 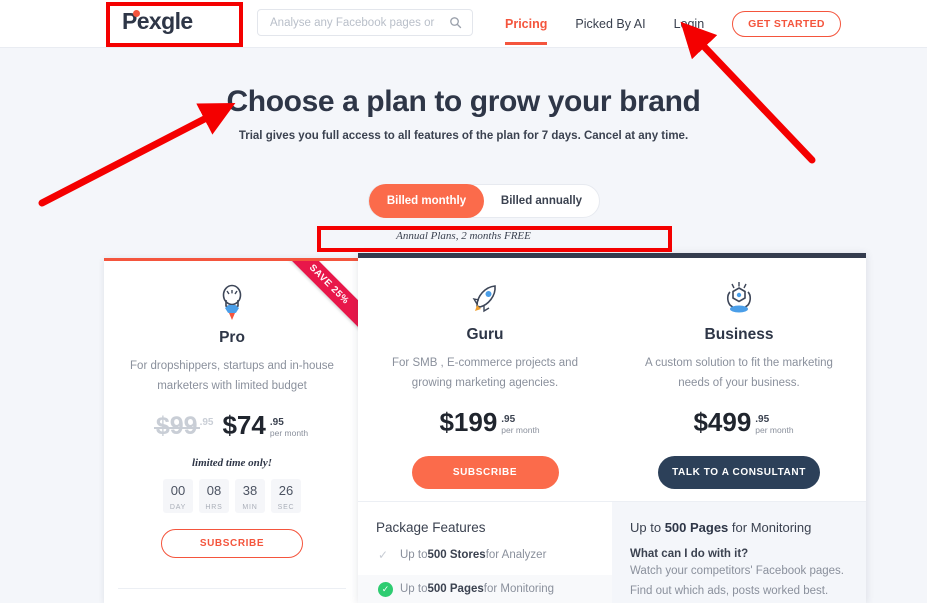 What do you see at coordinates (214, 490) in the screenshot?
I see `countdown-hrs-value: 08` at bounding box center [214, 490].